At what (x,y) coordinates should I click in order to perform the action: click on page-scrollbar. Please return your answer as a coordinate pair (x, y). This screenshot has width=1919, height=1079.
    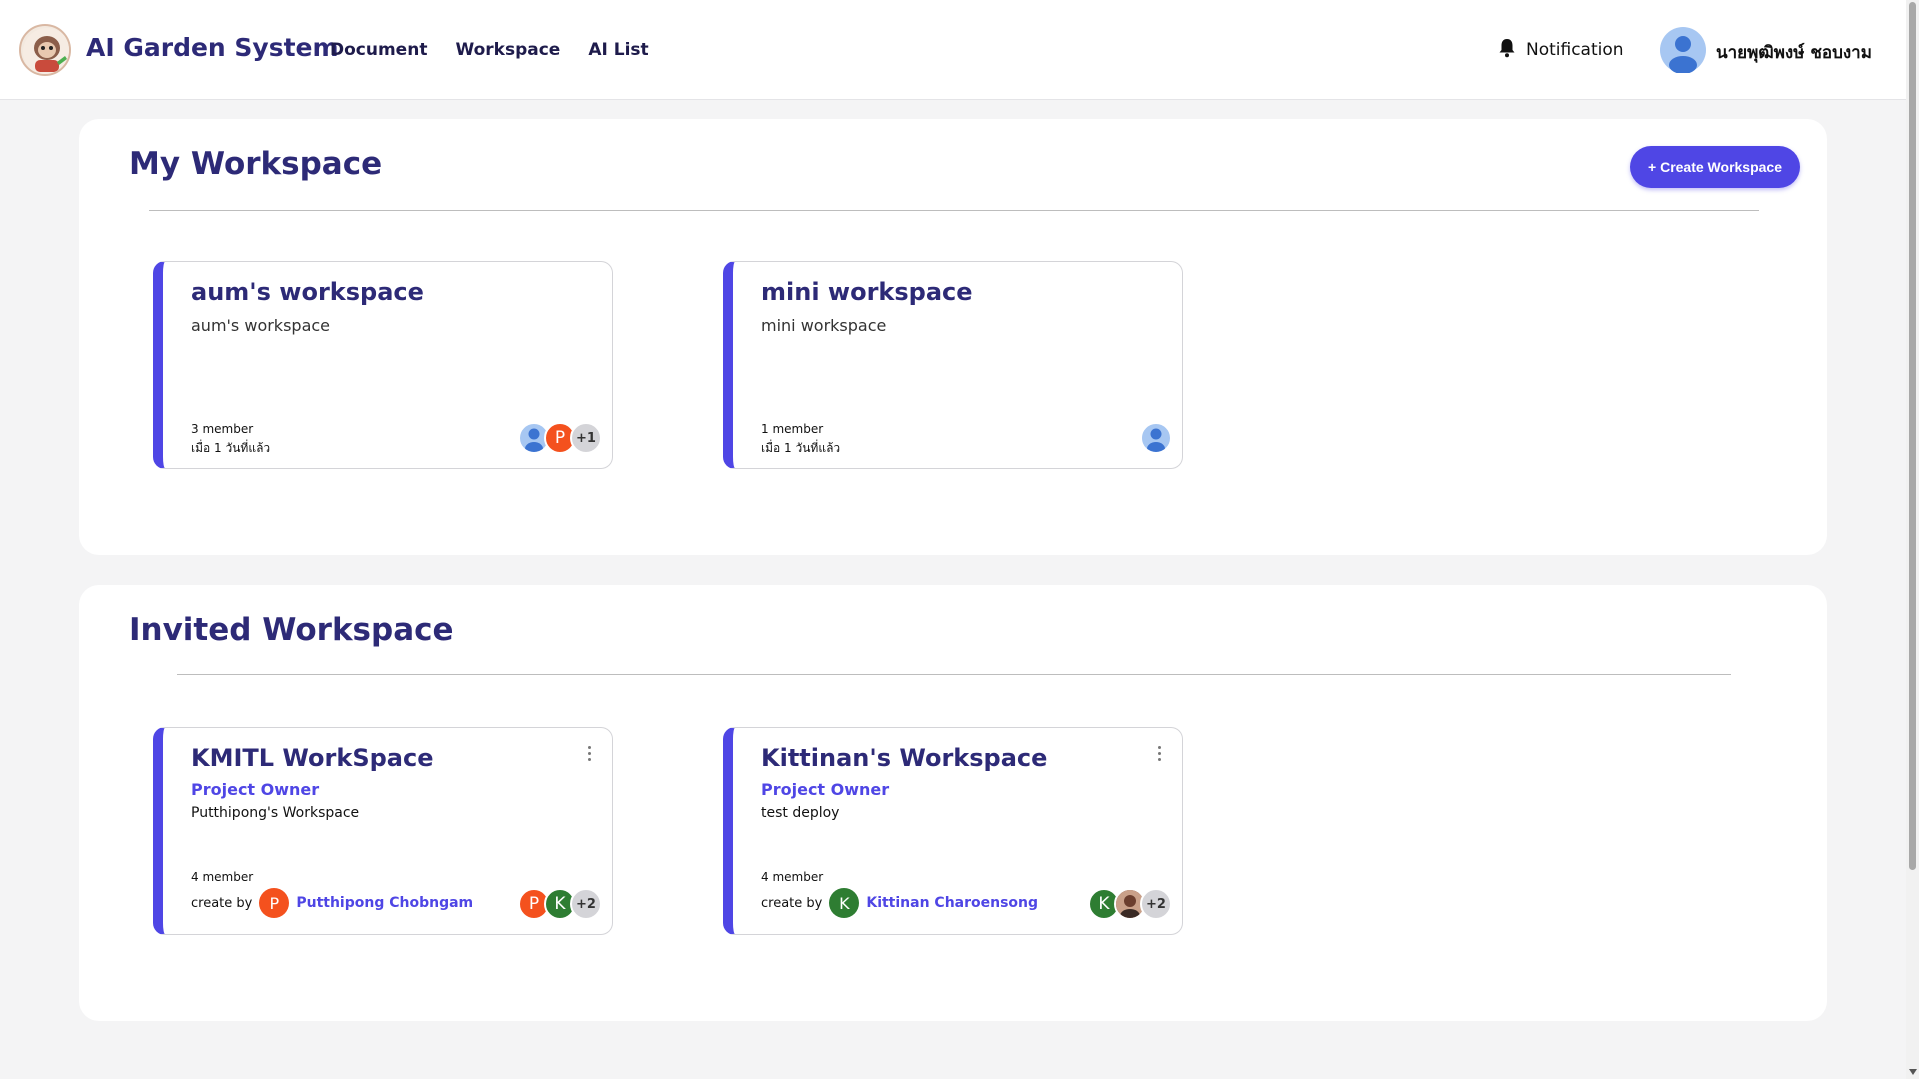
    Looking at the image, I should click on (1912, 539).